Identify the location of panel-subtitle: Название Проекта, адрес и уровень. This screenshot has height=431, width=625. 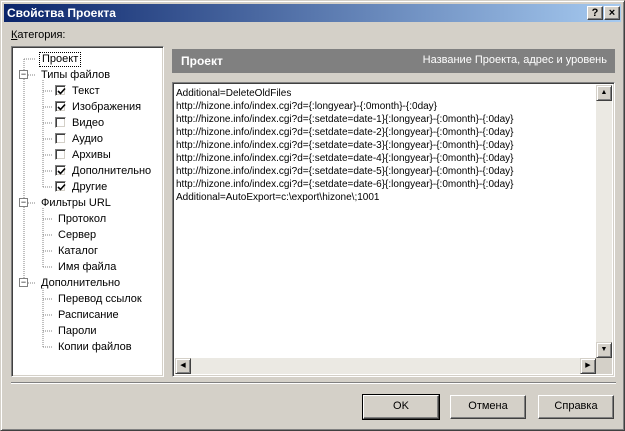
(514, 60).